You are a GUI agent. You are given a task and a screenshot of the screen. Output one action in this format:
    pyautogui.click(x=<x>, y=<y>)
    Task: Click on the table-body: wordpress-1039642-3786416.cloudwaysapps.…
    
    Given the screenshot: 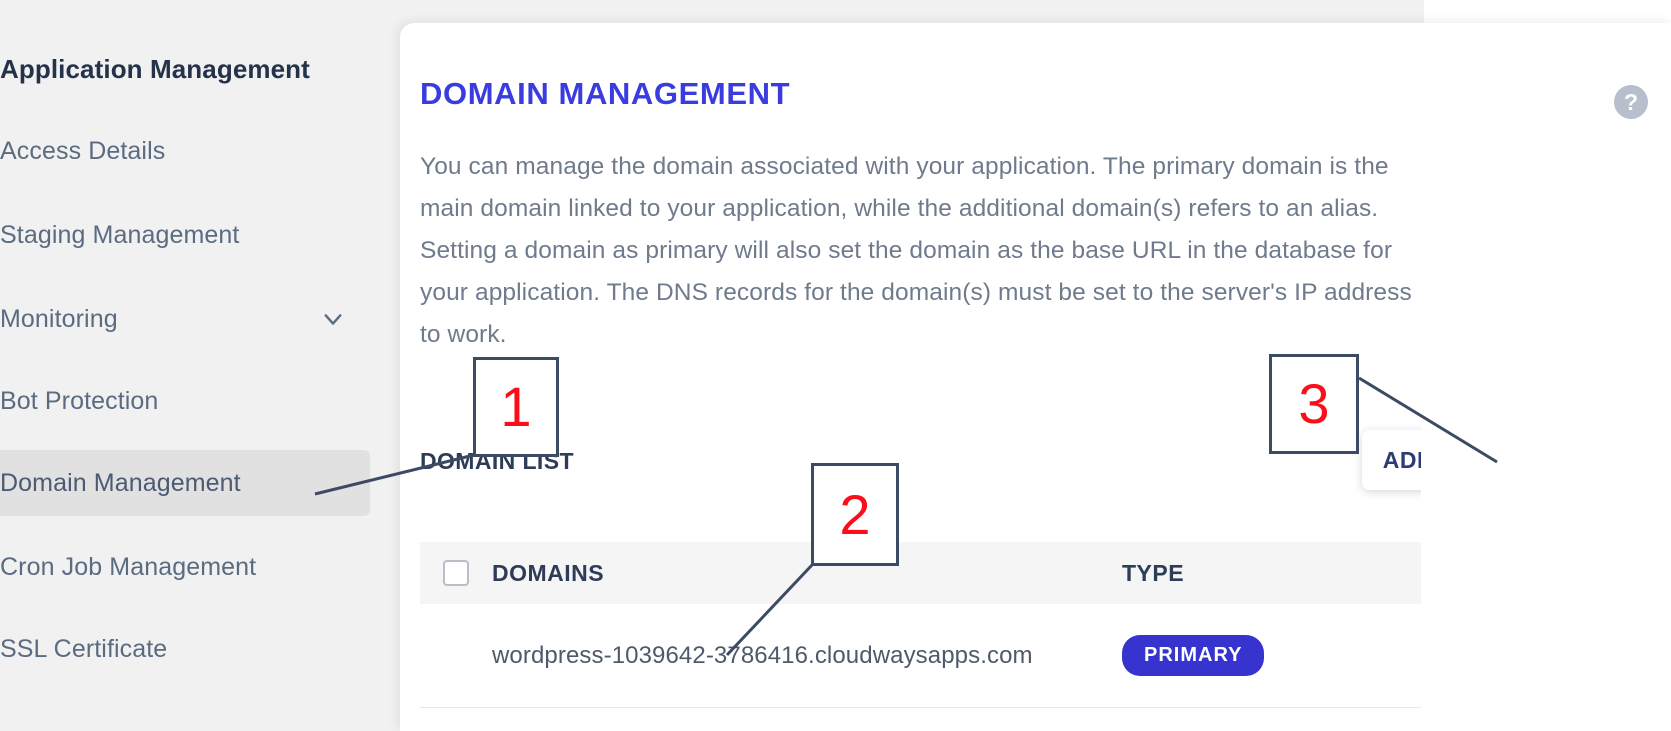 What is the action you would take?
    pyautogui.click(x=920, y=656)
    